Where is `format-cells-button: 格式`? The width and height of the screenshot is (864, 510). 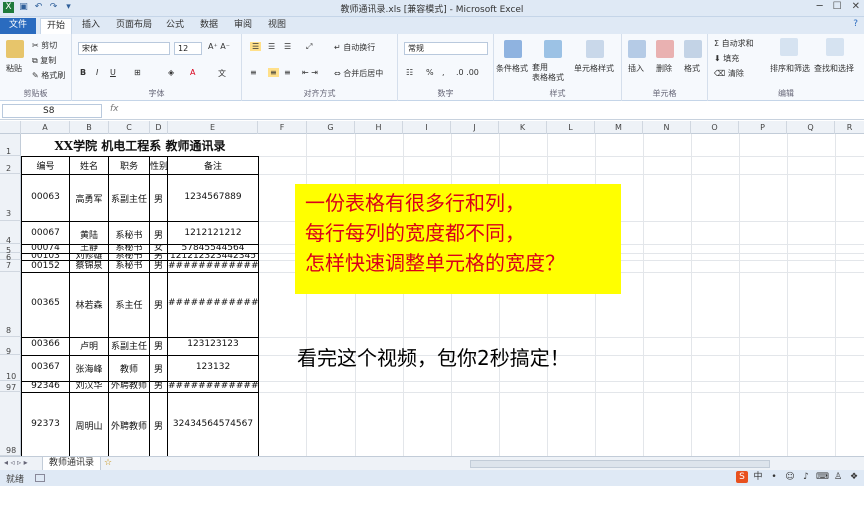 format-cells-button: 格式 is located at coordinates (692, 68).